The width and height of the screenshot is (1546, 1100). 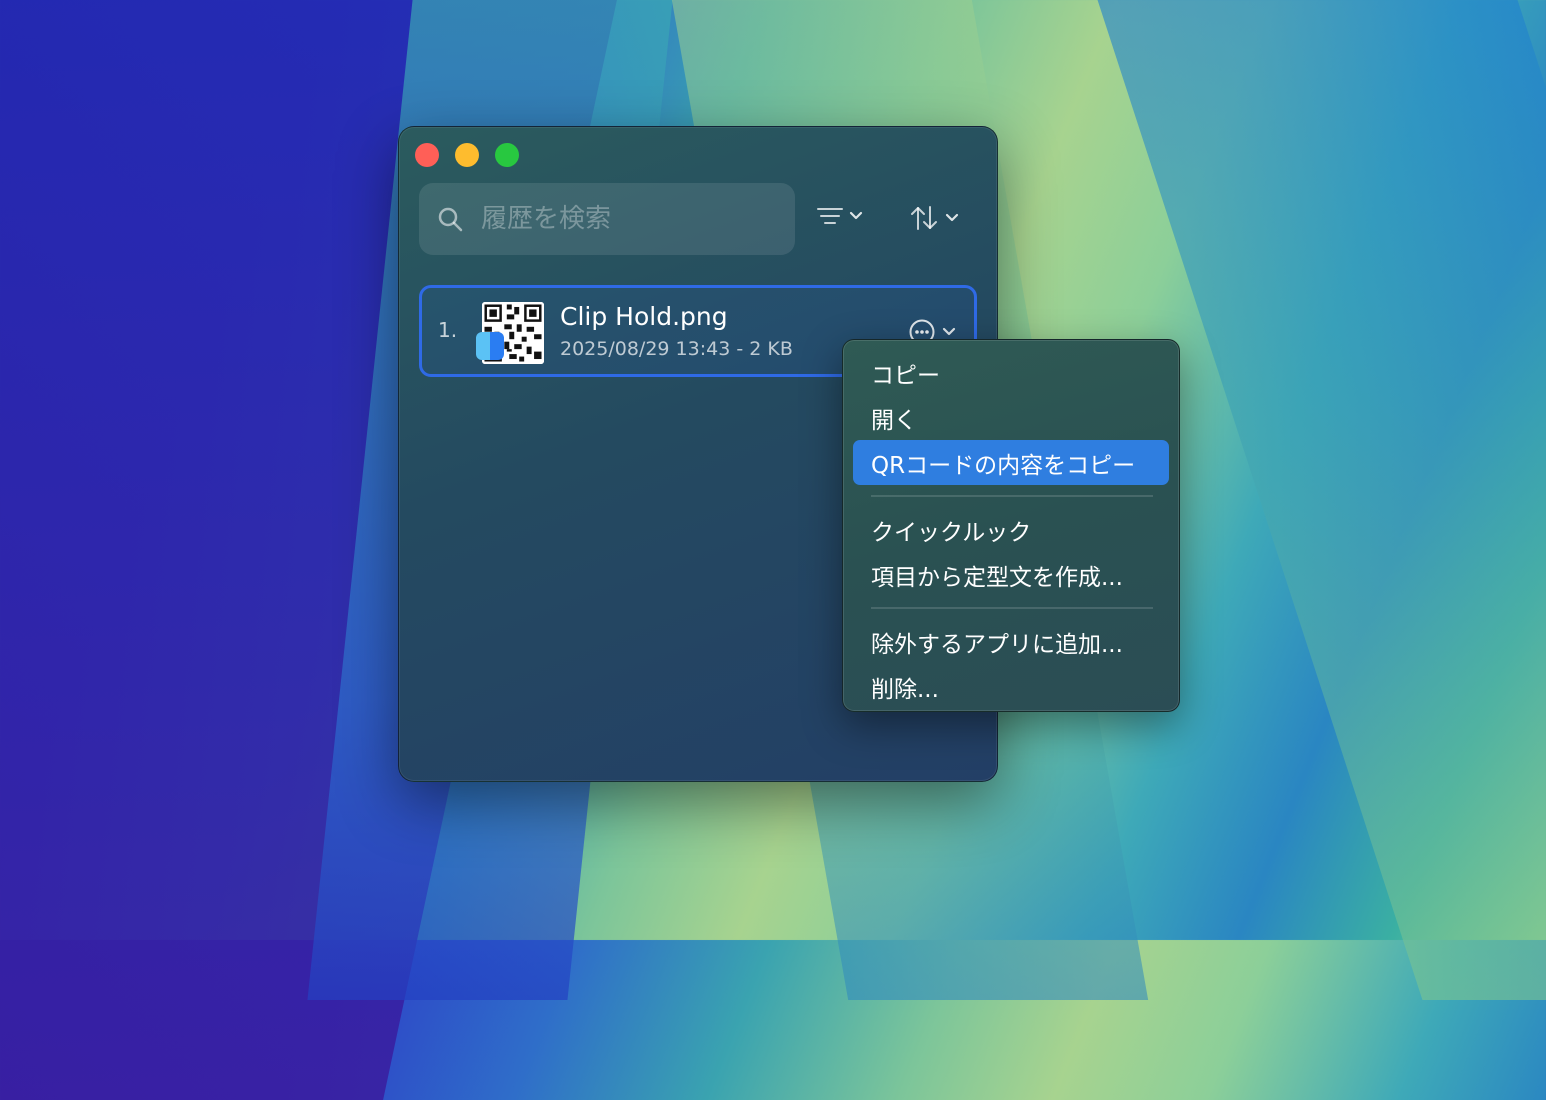 I want to click on search-icon, so click(x=450, y=219).